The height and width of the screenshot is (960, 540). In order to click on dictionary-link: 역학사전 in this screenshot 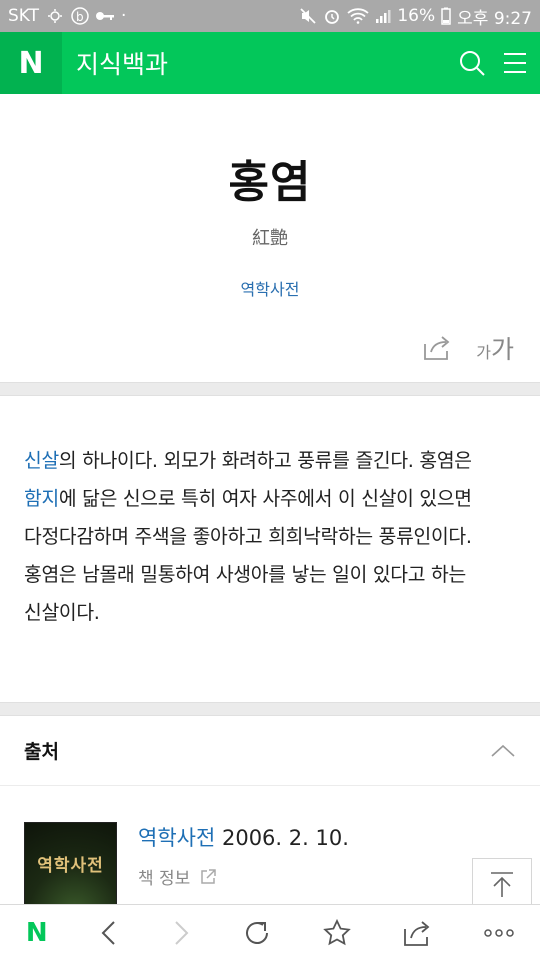, I will do `click(270, 288)`.